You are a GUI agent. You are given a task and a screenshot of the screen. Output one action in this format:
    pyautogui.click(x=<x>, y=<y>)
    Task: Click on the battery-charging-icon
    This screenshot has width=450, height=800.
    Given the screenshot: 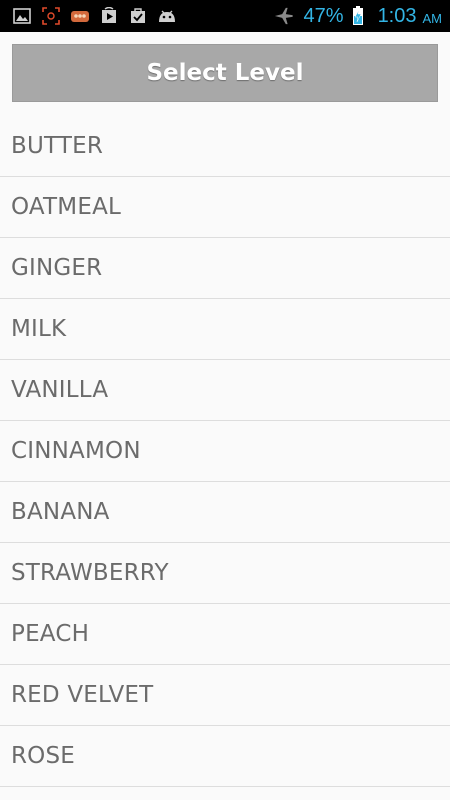 What is the action you would take?
    pyautogui.click(x=358, y=15)
    